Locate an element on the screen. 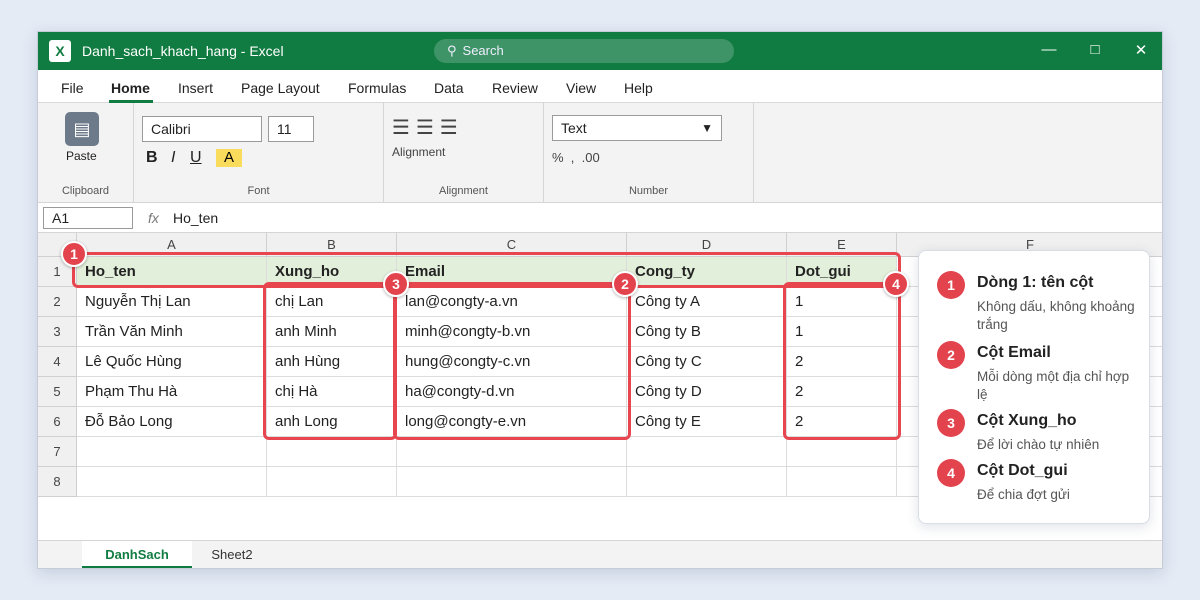  tab-home: Home is located at coordinates (130, 88).